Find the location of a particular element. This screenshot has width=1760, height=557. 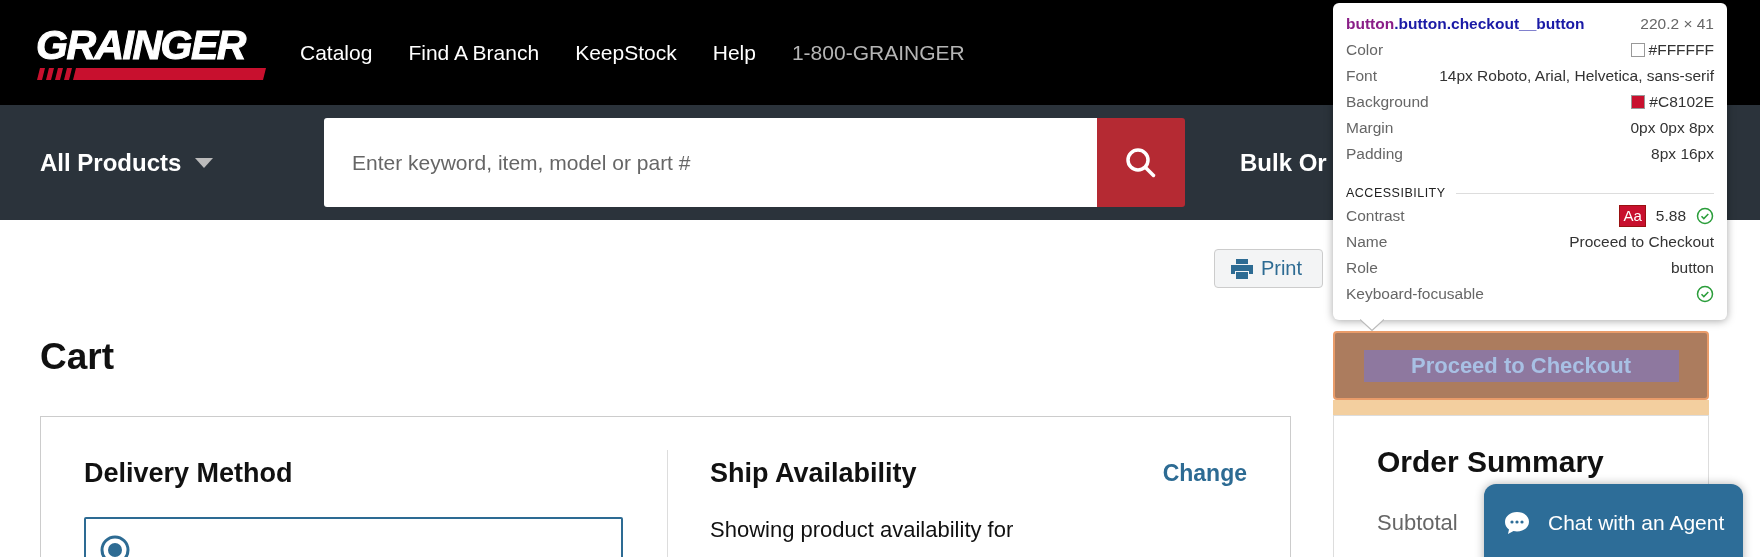

row-value: 5.88 is located at coordinates (1670, 216).